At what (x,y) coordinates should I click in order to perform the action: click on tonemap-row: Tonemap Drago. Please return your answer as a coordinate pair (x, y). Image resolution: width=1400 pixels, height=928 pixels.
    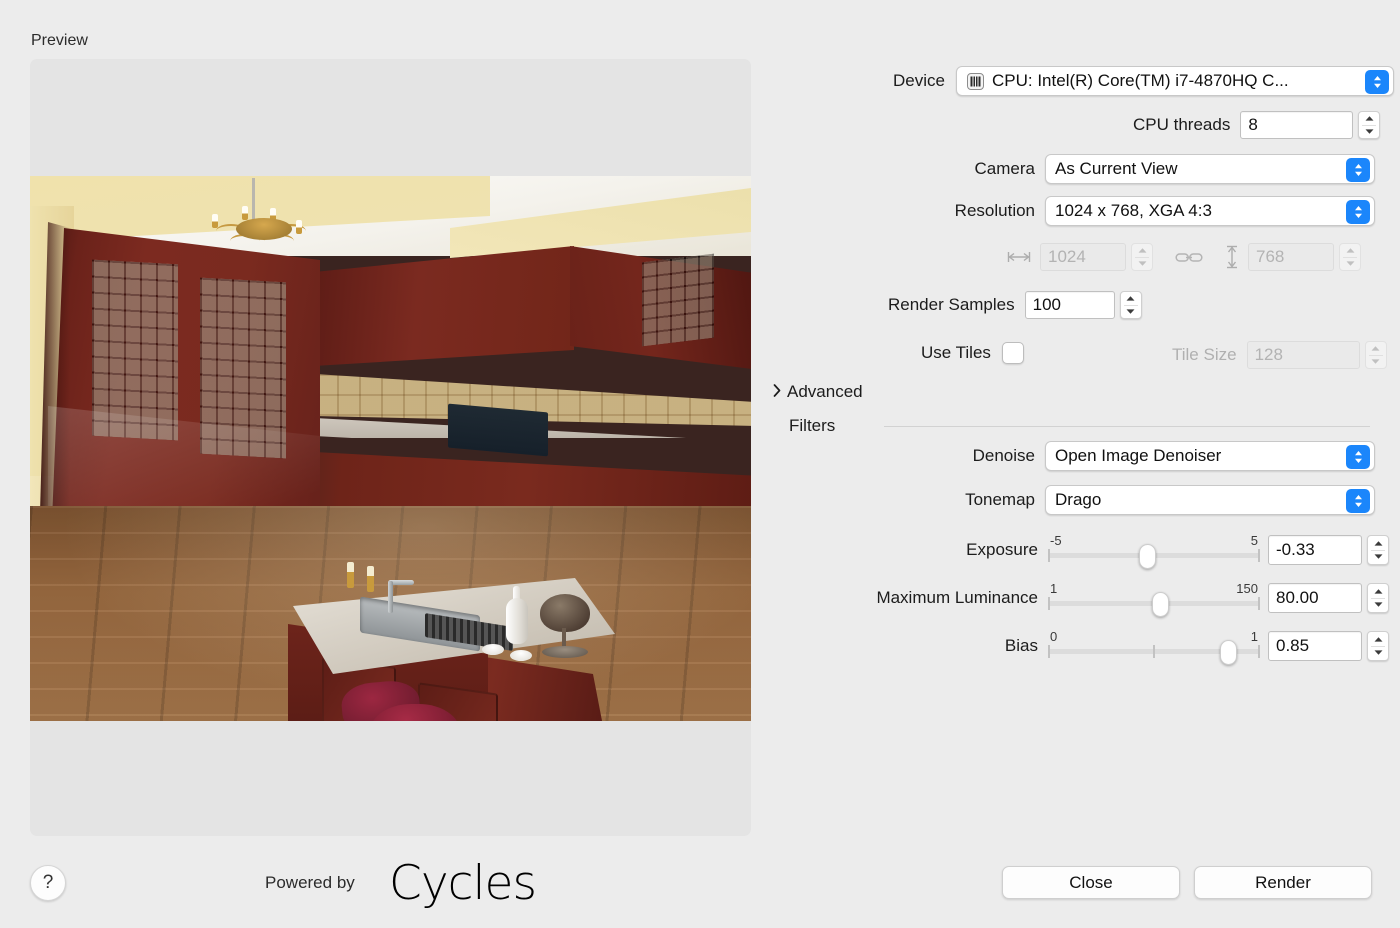
    Looking at the image, I should click on (1164, 500).